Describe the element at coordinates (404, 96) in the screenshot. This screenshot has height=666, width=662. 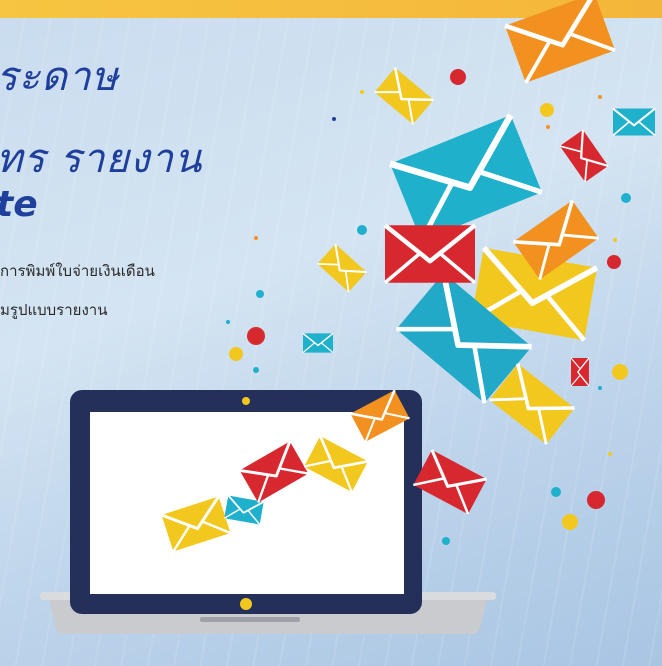
I see `envelope-yellow-small` at that location.